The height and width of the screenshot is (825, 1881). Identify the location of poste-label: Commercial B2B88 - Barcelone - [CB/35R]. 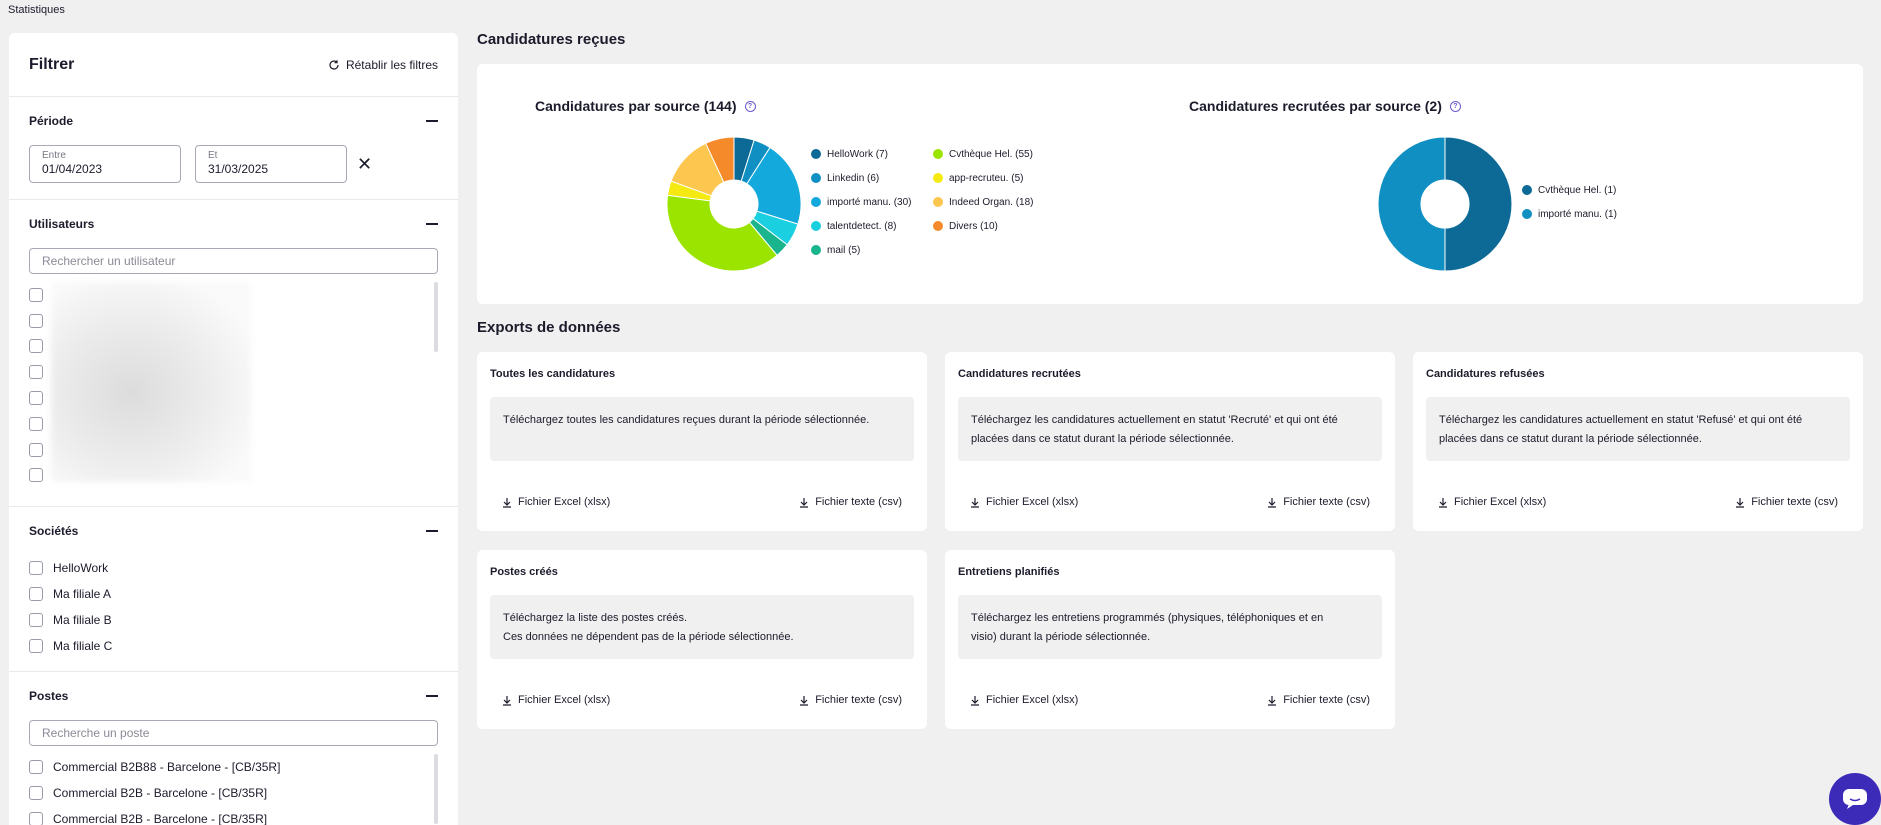
(167, 767).